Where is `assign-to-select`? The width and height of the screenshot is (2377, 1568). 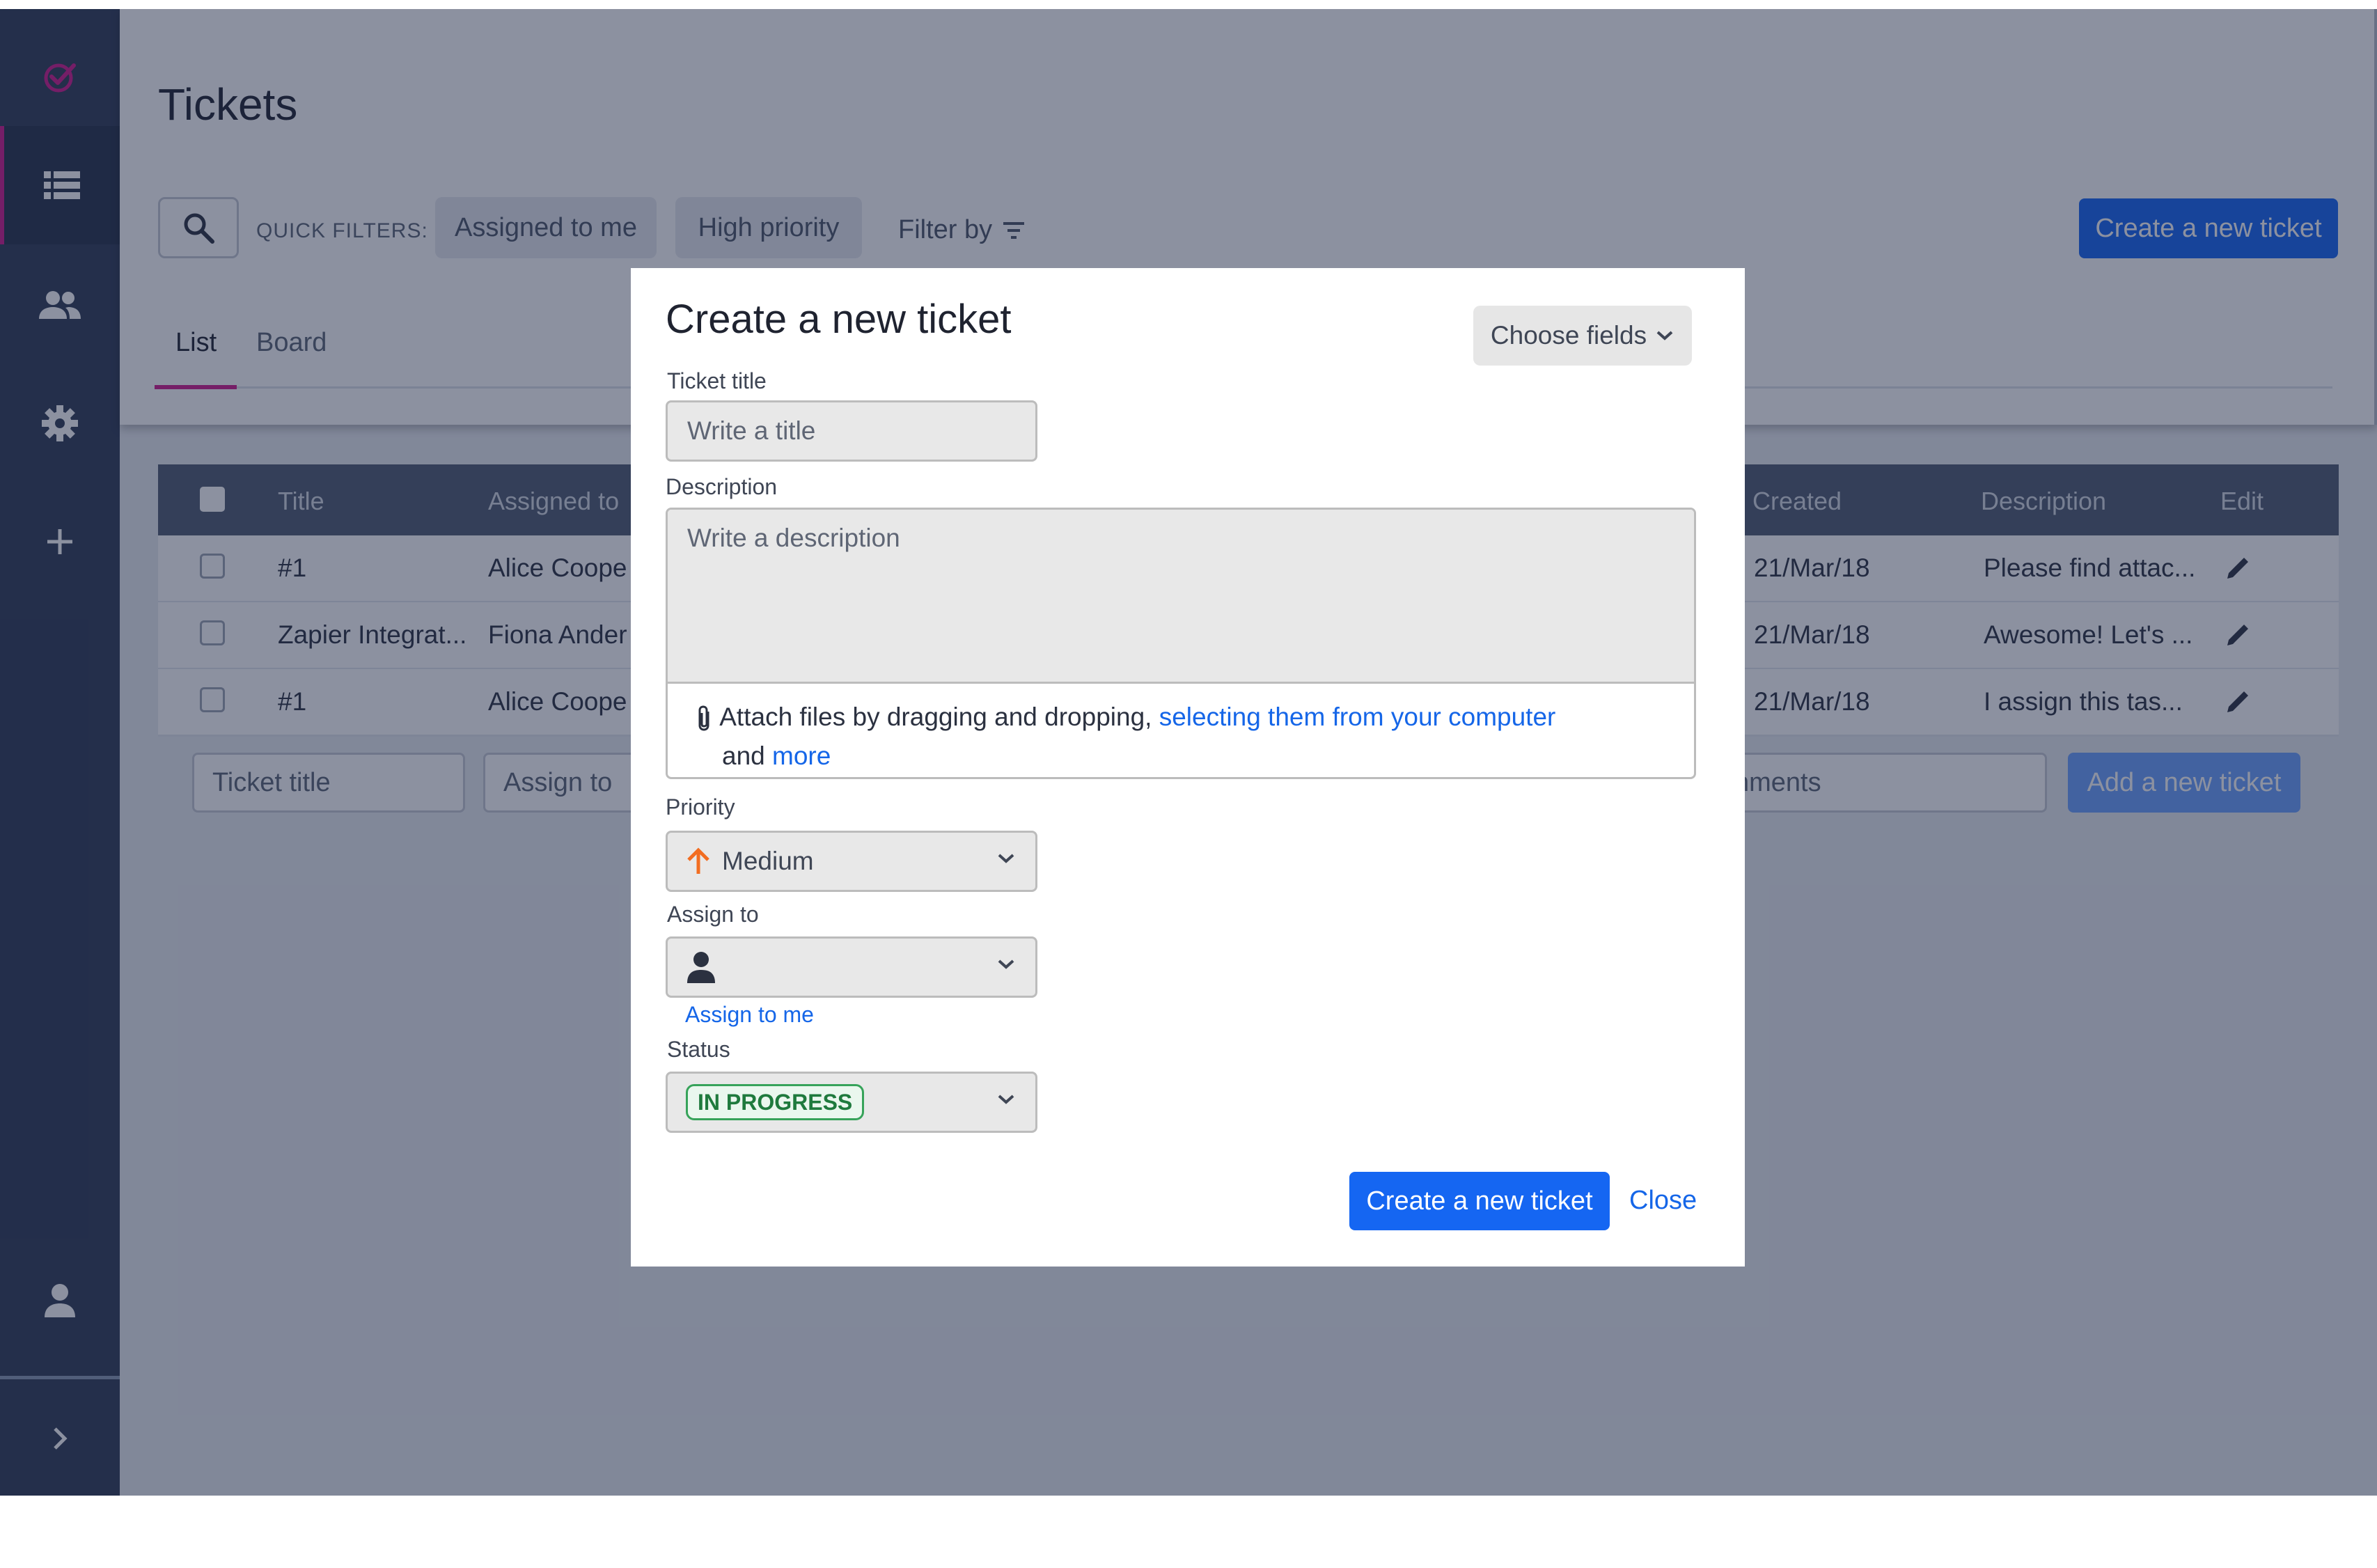
assign-to-select is located at coordinates (851, 967).